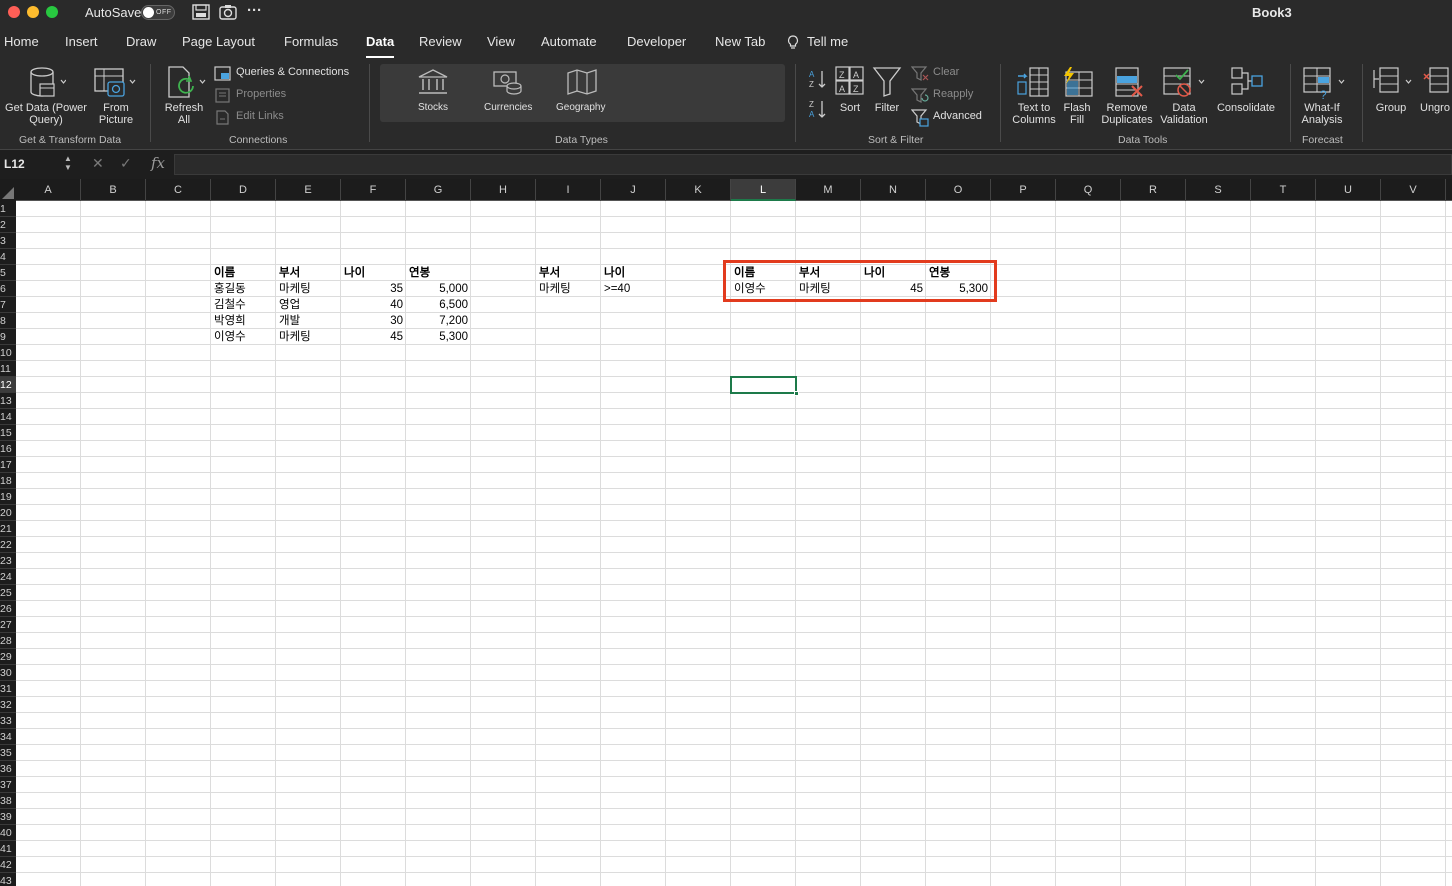 The image size is (1452, 886). What do you see at coordinates (438, 289) in the screenshot?
I see `cell-g6: 5,000` at bounding box center [438, 289].